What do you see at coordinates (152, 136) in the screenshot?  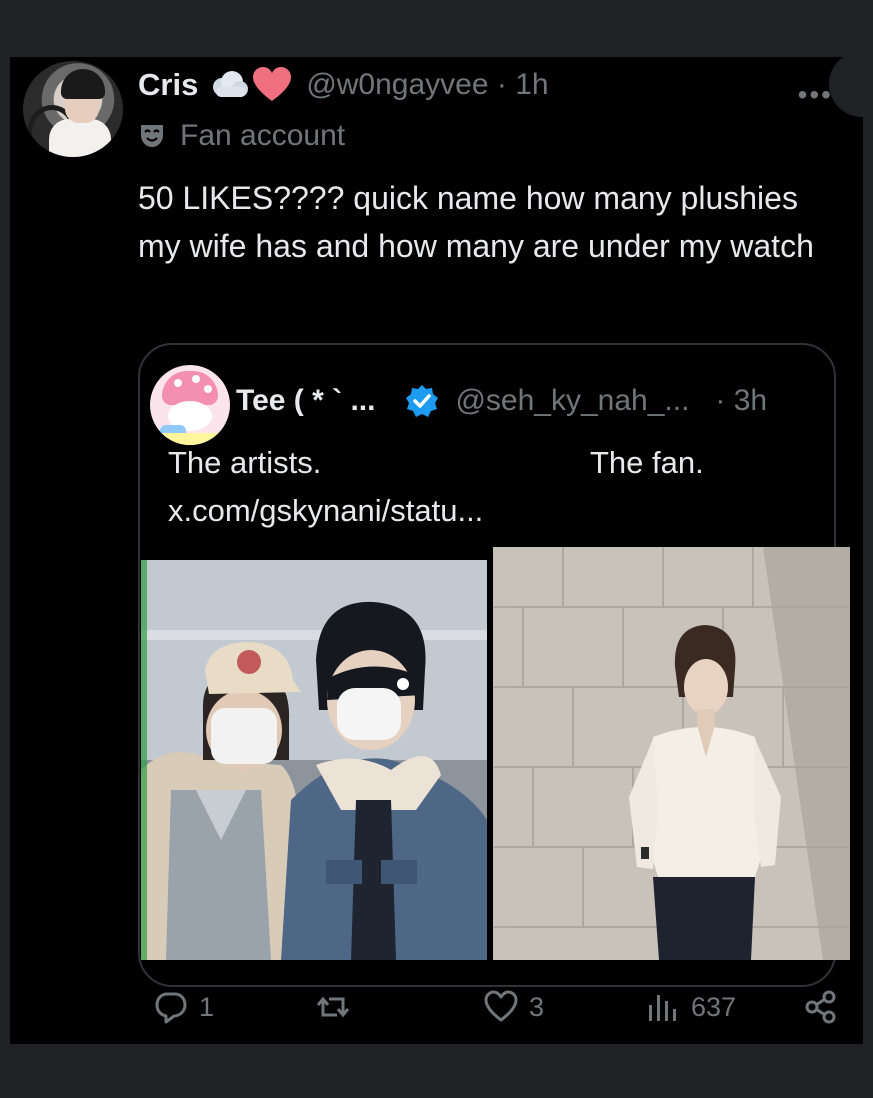 I see `theater-mask-icon` at bounding box center [152, 136].